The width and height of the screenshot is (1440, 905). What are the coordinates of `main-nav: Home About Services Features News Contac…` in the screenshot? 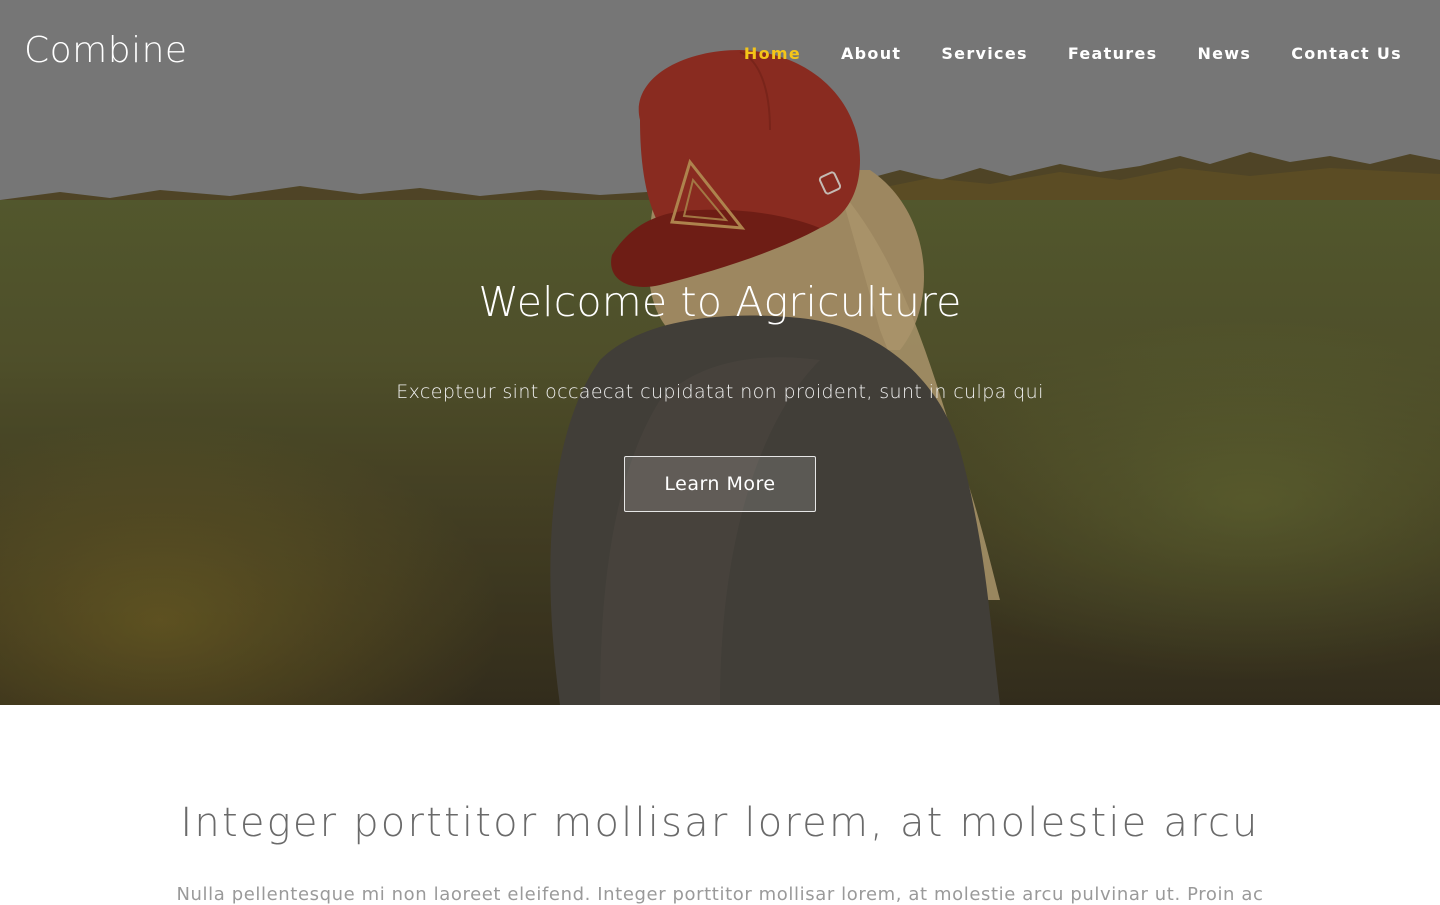 It's located at (1053, 53).